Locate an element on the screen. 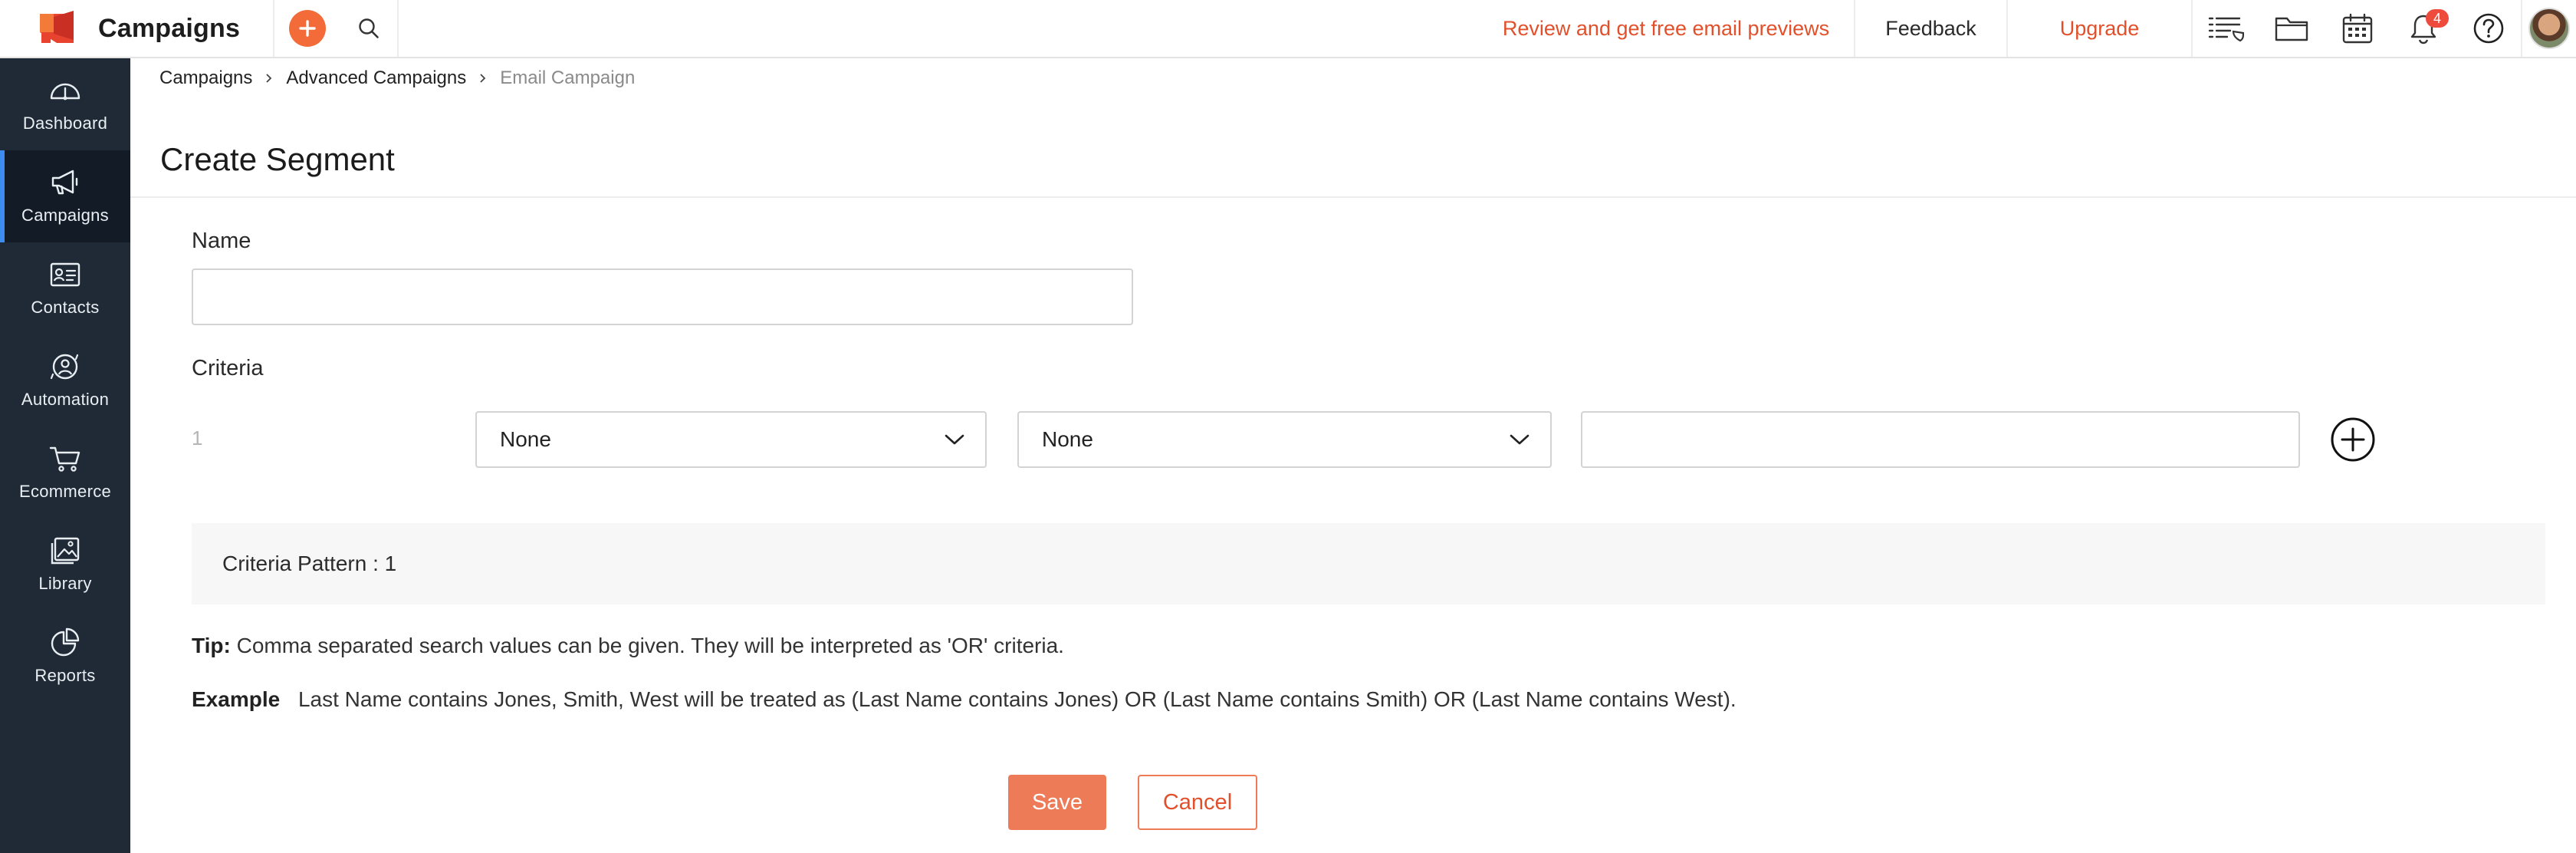 The width and height of the screenshot is (2576, 853). cart-icon is located at coordinates (65, 459).